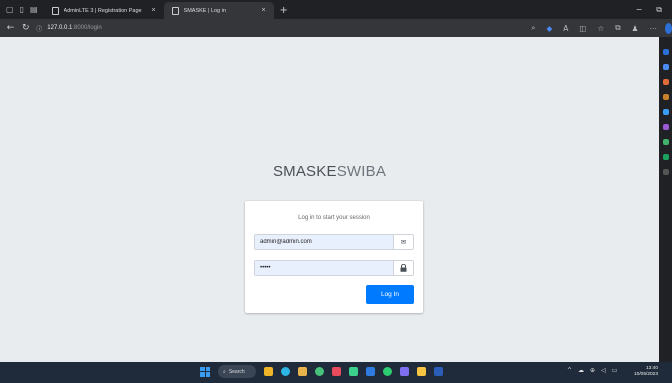 Image resolution: width=672 pixels, height=383 pixels. I want to click on logo-light: SWIBA, so click(361, 171).